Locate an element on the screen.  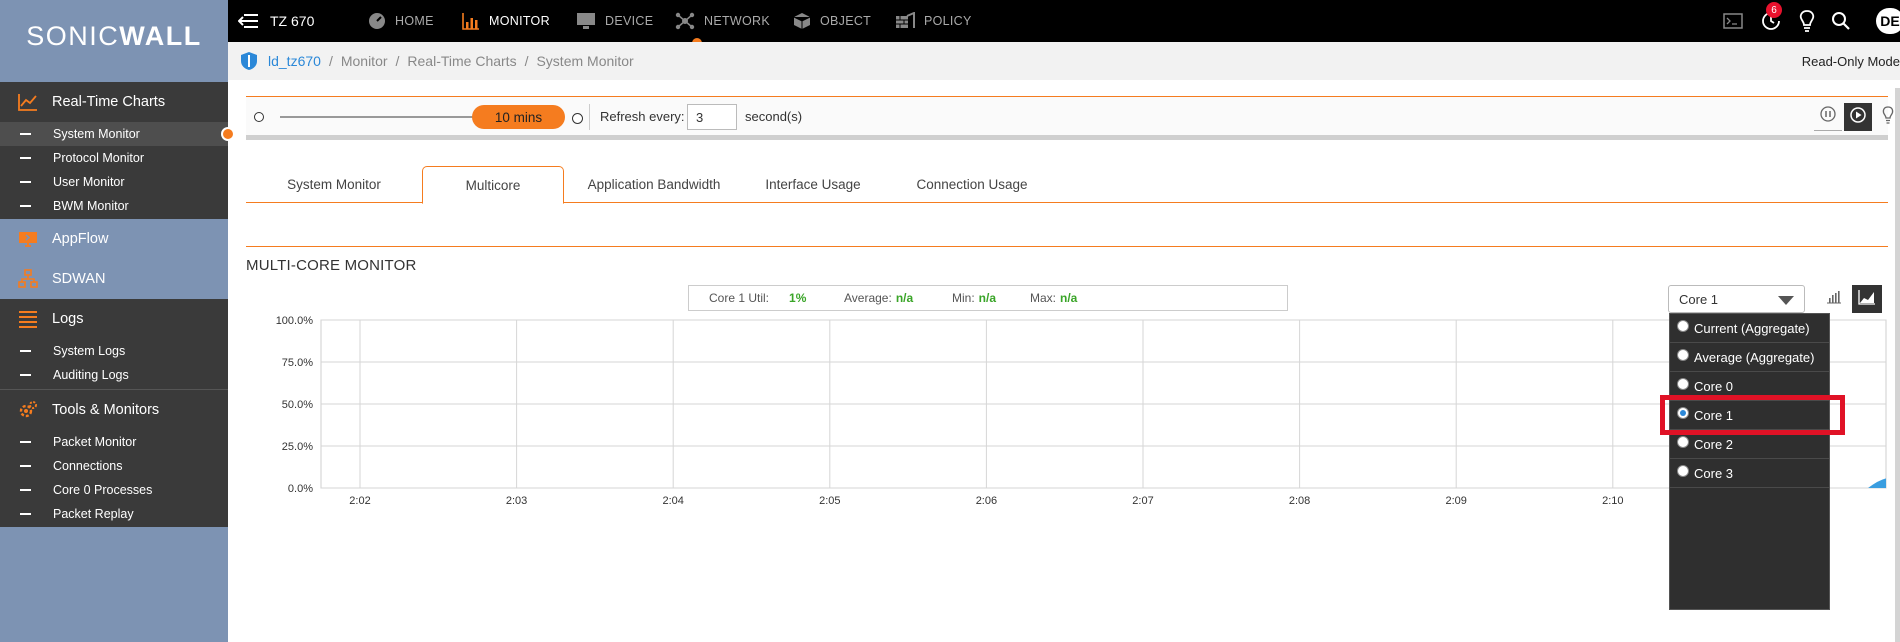
sidebar-item-packet-replay: Packet Replay is located at coordinates (114, 514).